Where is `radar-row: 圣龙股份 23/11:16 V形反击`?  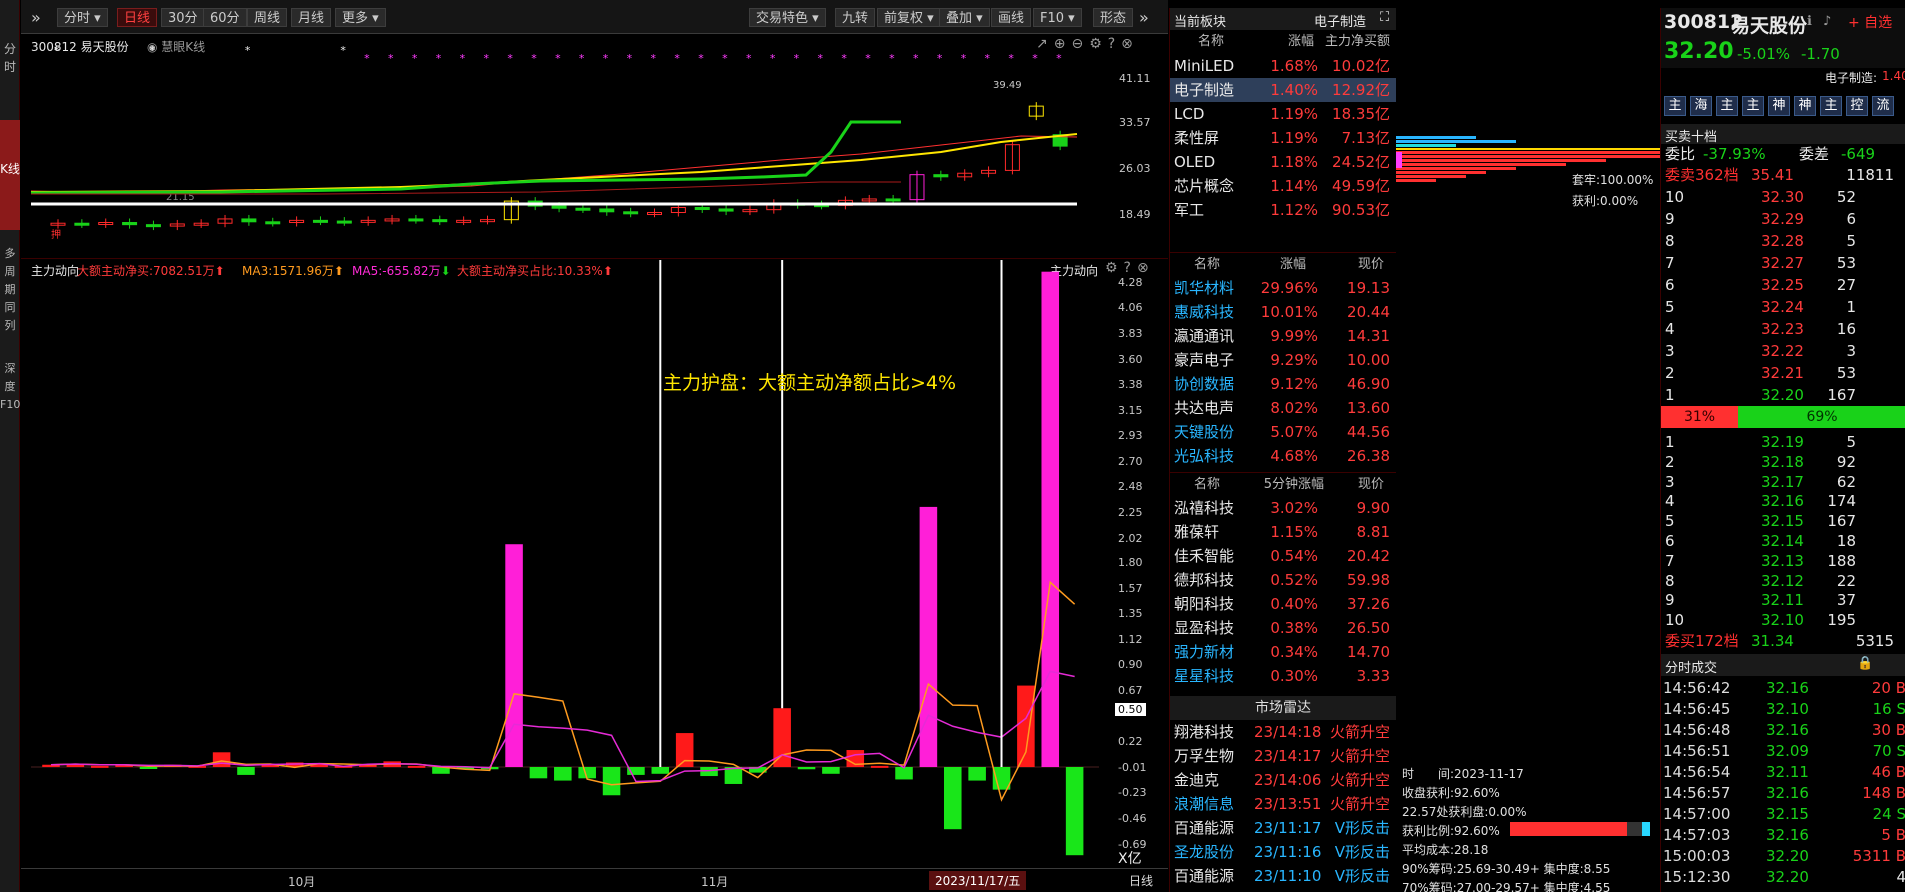 radar-row: 圣龙股份 23/11:16 V形反击 is located at coordinates (1283, 852).